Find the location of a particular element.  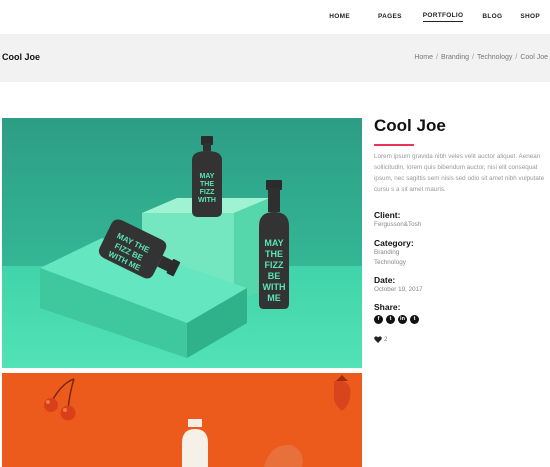

nav-pages: PAGES is located at coordinates (390, 17).